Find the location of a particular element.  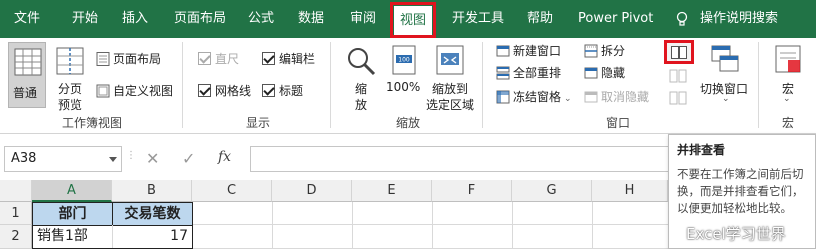

select-all-corner is located at coordinates (16, 191).